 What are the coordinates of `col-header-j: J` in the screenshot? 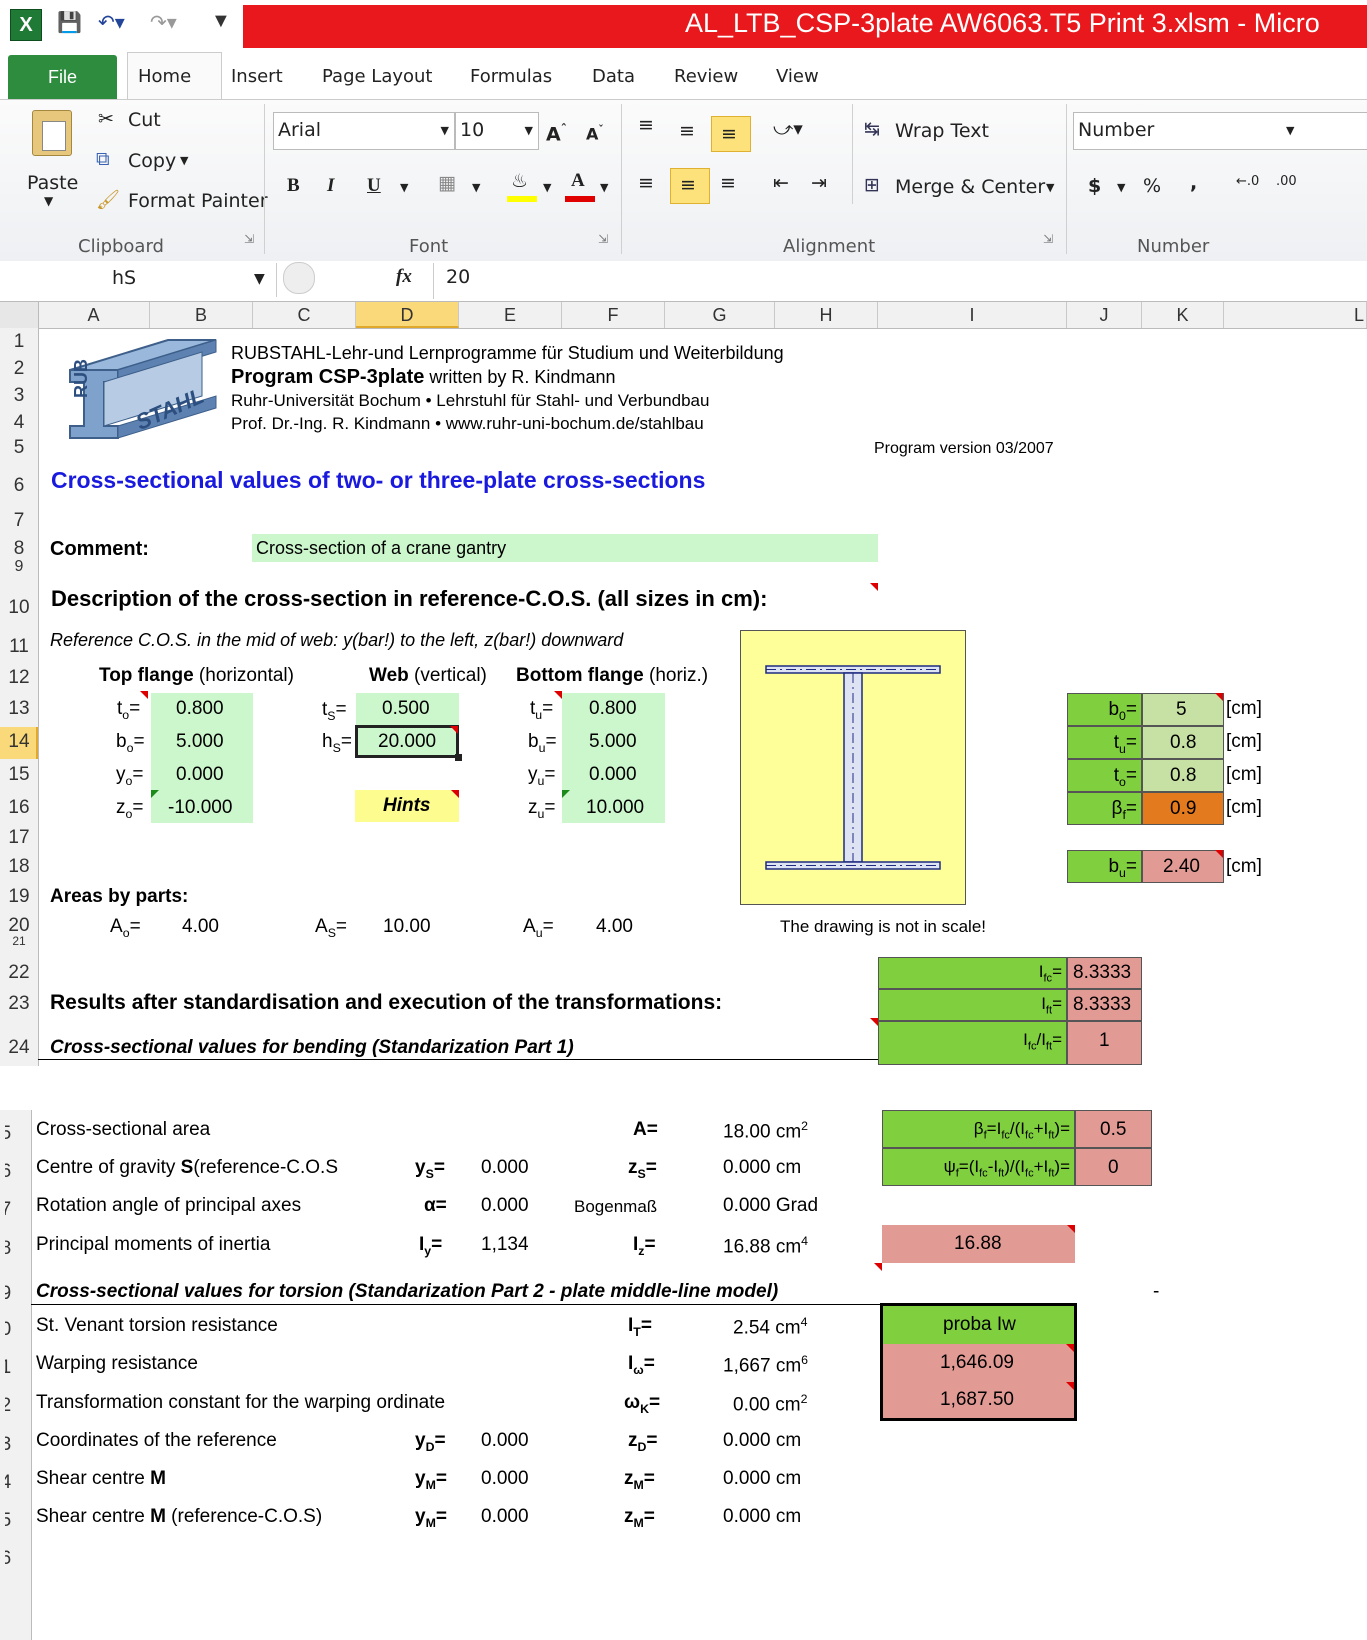 It's located at (1104, 315).